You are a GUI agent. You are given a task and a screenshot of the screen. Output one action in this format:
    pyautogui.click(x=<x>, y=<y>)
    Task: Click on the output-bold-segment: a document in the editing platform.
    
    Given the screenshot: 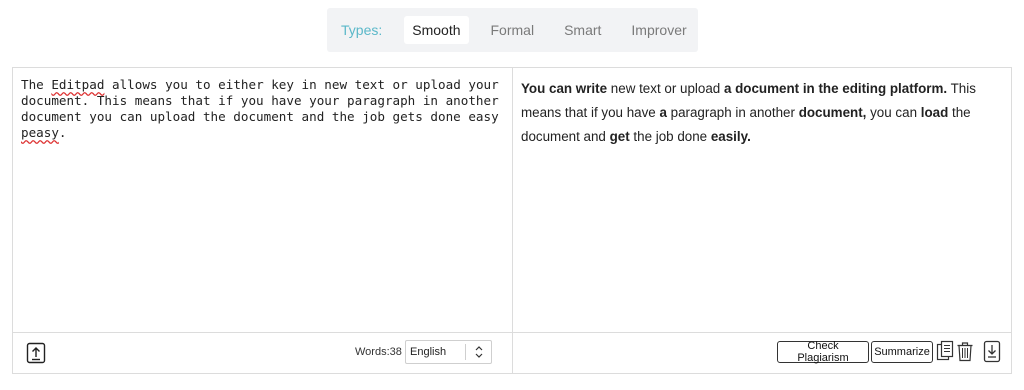 What is the action you would take?
    pyautogui.click(x=835, y=88)
    